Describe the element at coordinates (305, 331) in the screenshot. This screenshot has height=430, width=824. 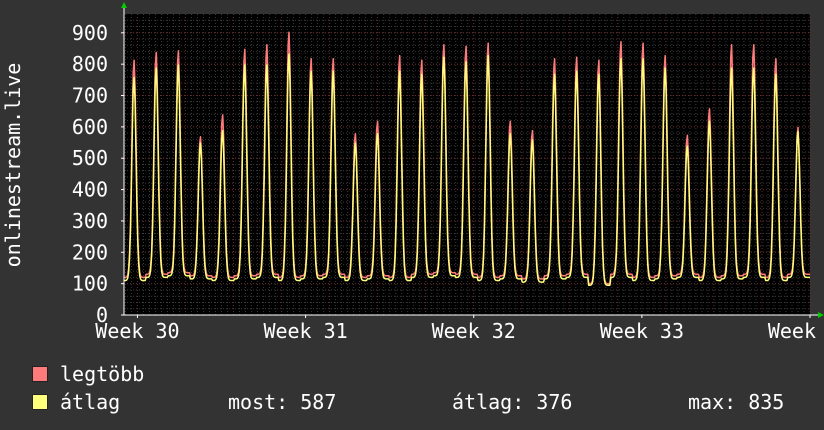
I see `x-tick-label: Week 31` at that location.